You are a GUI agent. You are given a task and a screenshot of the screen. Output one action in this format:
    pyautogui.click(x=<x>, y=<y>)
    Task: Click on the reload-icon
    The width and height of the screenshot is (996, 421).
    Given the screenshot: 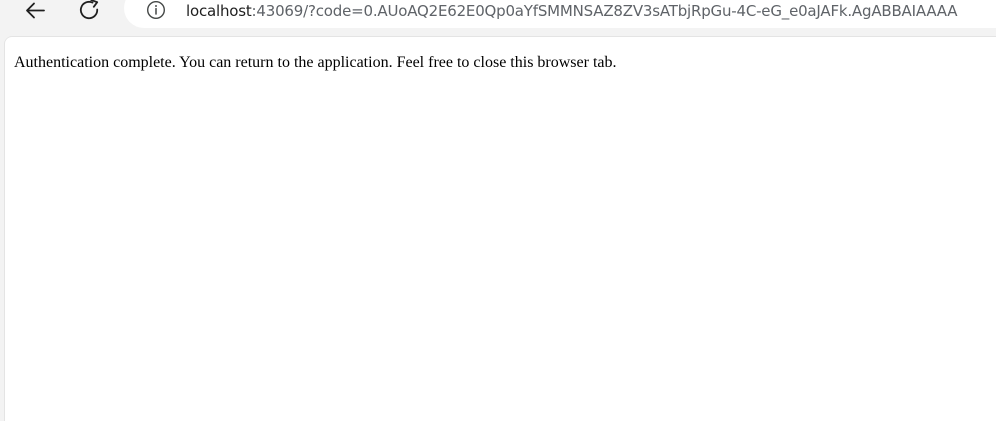 What is the action you would take?
    pyautogui.click(x=89, y=10)
    